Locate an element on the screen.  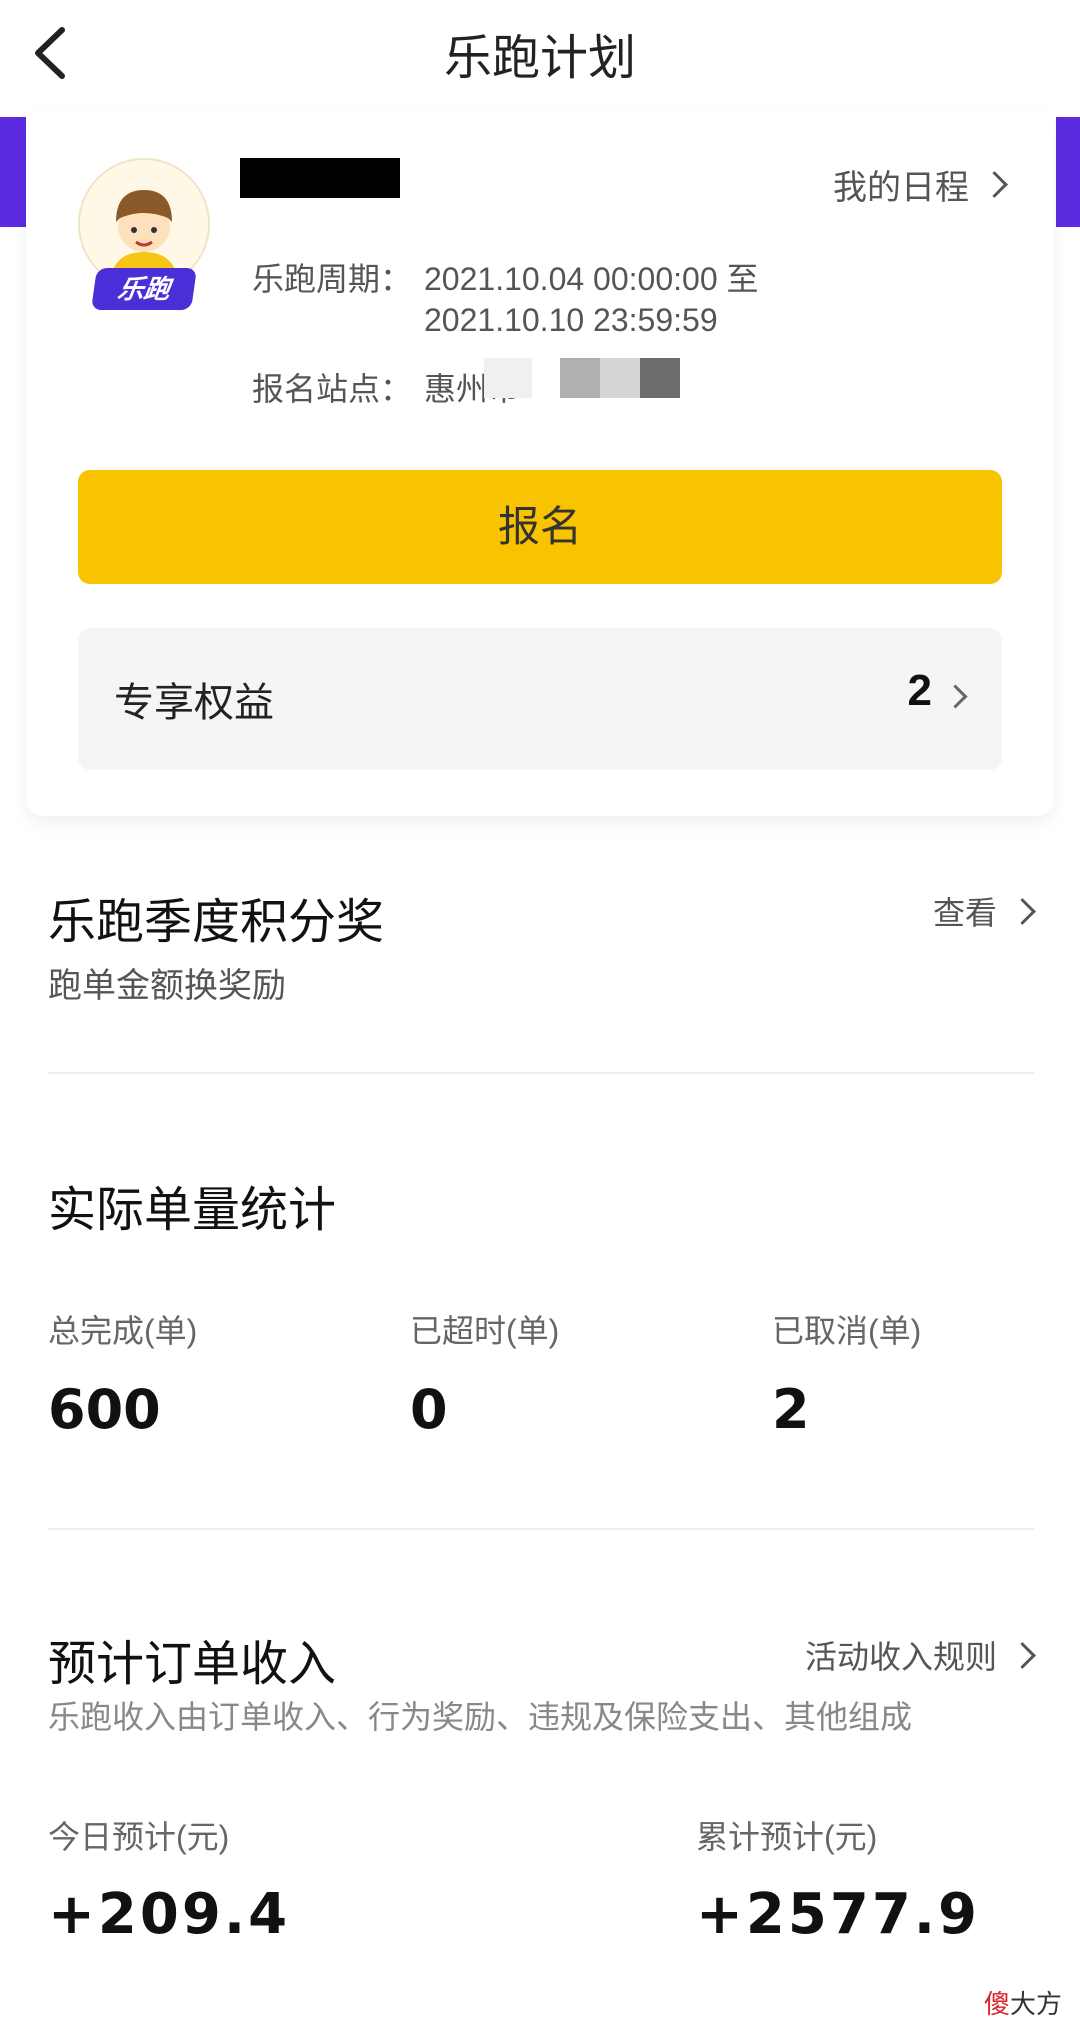
view-label: 查看 is located at coordinates (964, 913).